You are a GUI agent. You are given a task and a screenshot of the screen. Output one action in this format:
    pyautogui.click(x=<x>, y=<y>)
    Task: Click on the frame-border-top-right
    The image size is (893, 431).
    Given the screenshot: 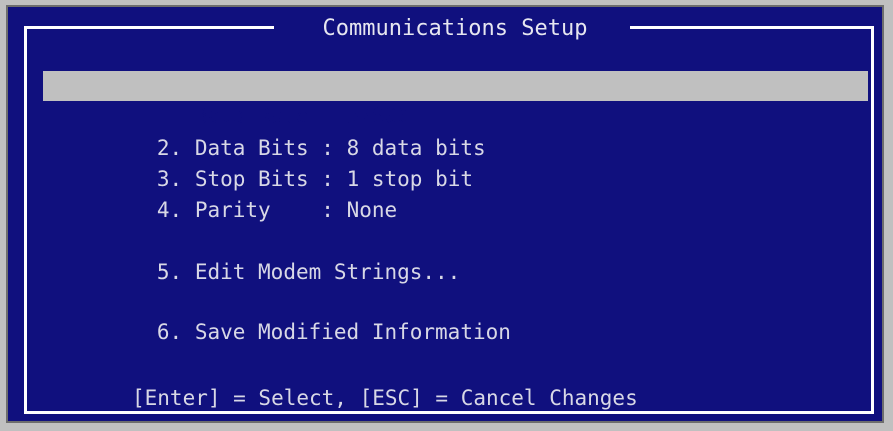 What is the action you would take?
    pyautogui.click(x=752, y=27)
    